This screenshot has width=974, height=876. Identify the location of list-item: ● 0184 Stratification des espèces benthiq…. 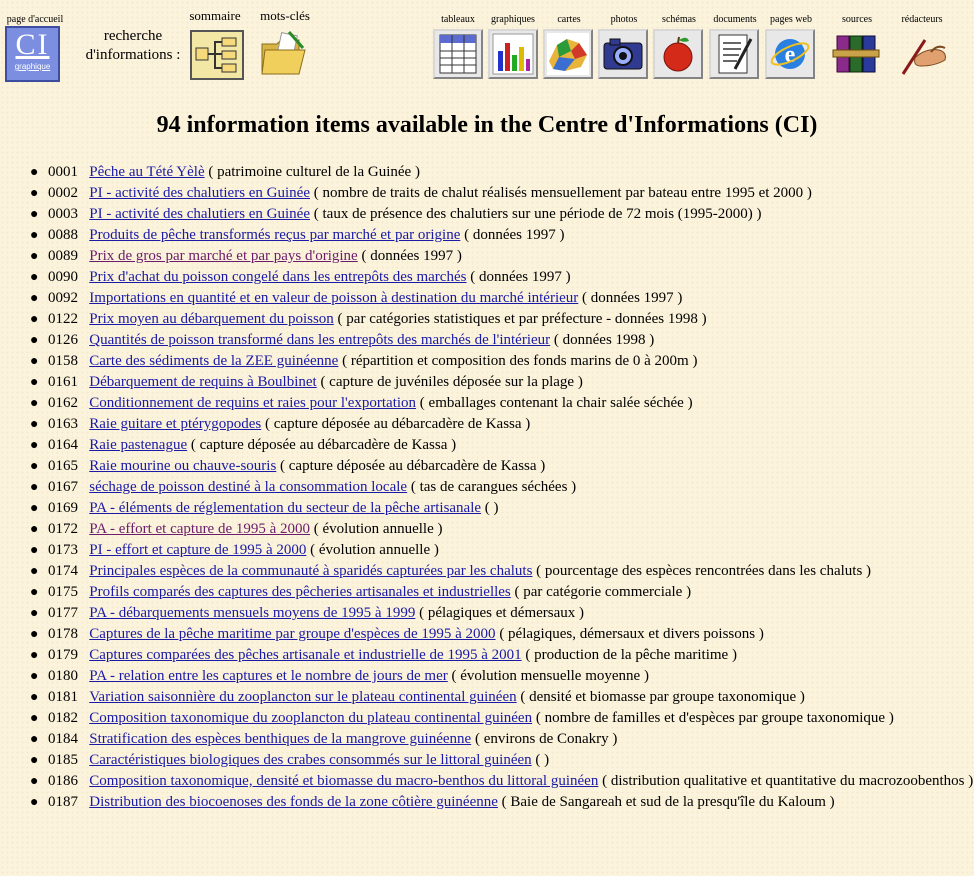
(502, 739).